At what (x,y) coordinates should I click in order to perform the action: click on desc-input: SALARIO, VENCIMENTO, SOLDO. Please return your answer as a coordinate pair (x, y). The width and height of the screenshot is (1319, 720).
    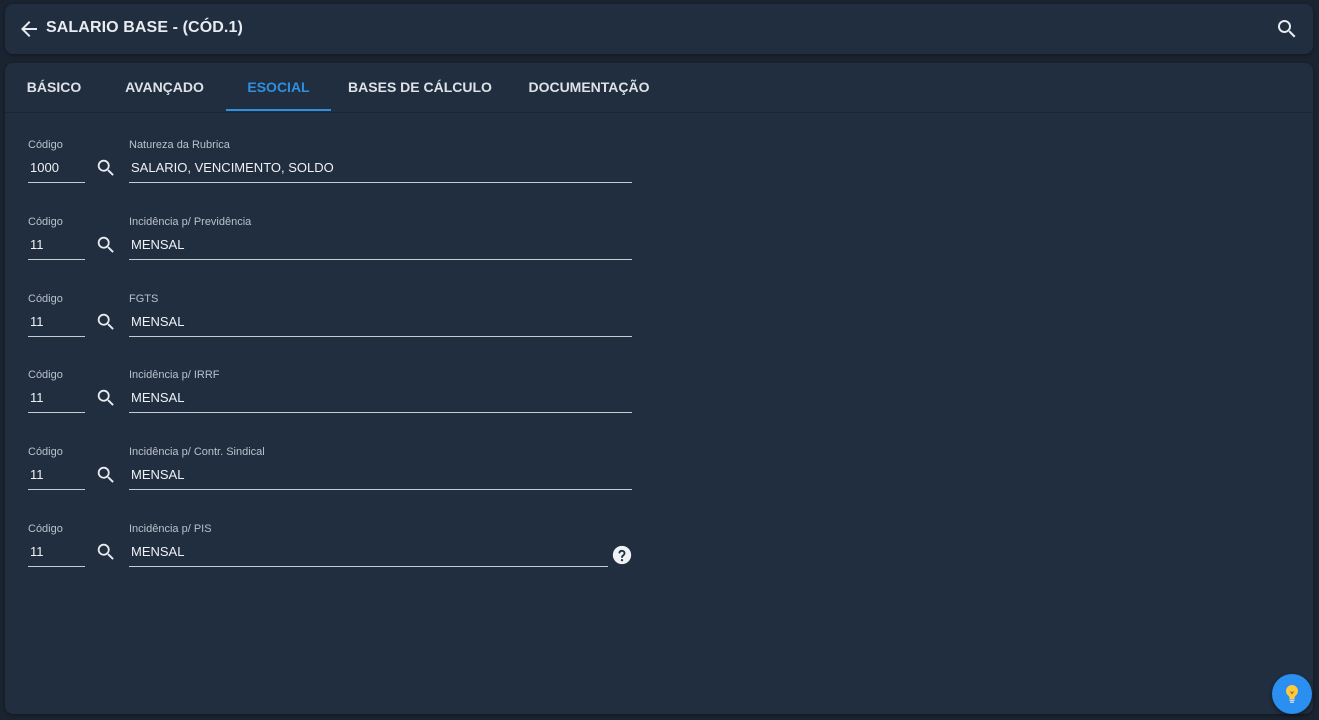
    Looking at the image, I should click on (232, 167).